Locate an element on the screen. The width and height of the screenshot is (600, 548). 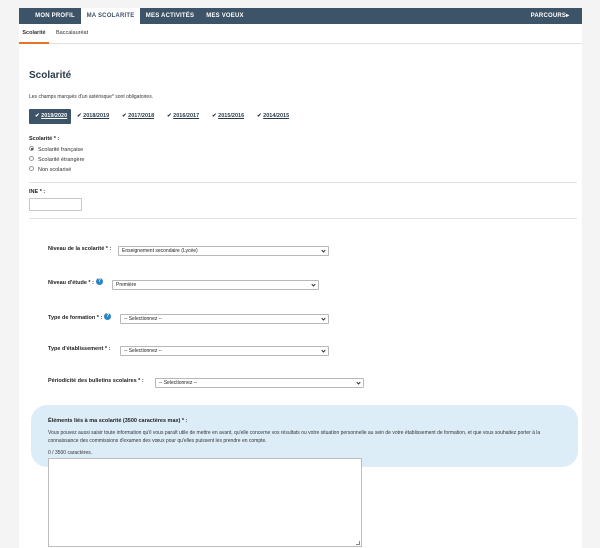
label-text: Type de formation * : is located at coordinates (75, 317).